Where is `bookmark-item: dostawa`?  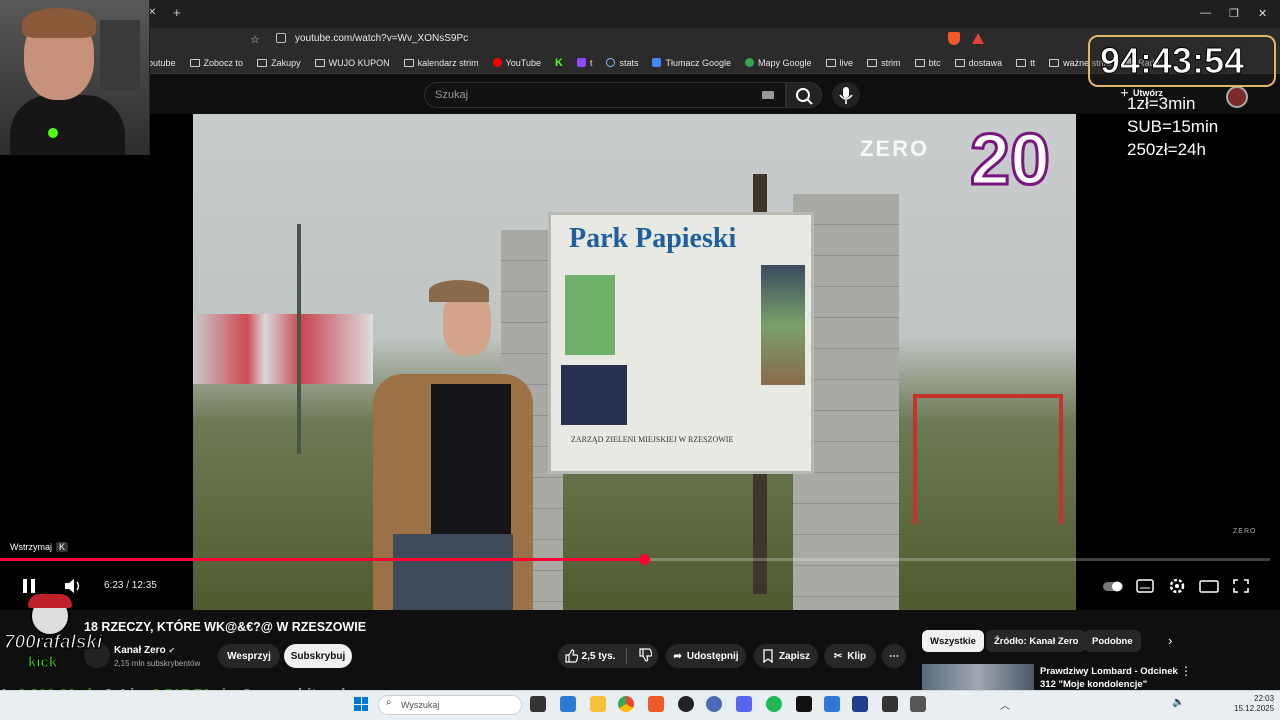 bookmark-item: dostawa is located at coordinates (978, 63).